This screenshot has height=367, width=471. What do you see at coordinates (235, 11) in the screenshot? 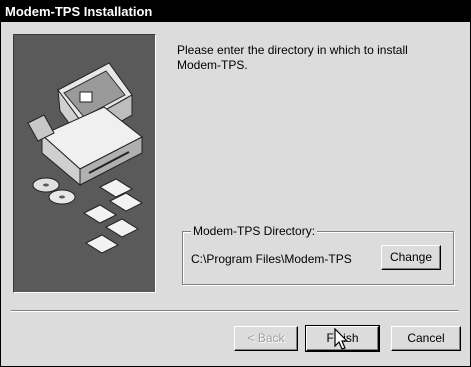
I see `title-bar: Modem-TPS Installation` at bounding box center [235, 11].